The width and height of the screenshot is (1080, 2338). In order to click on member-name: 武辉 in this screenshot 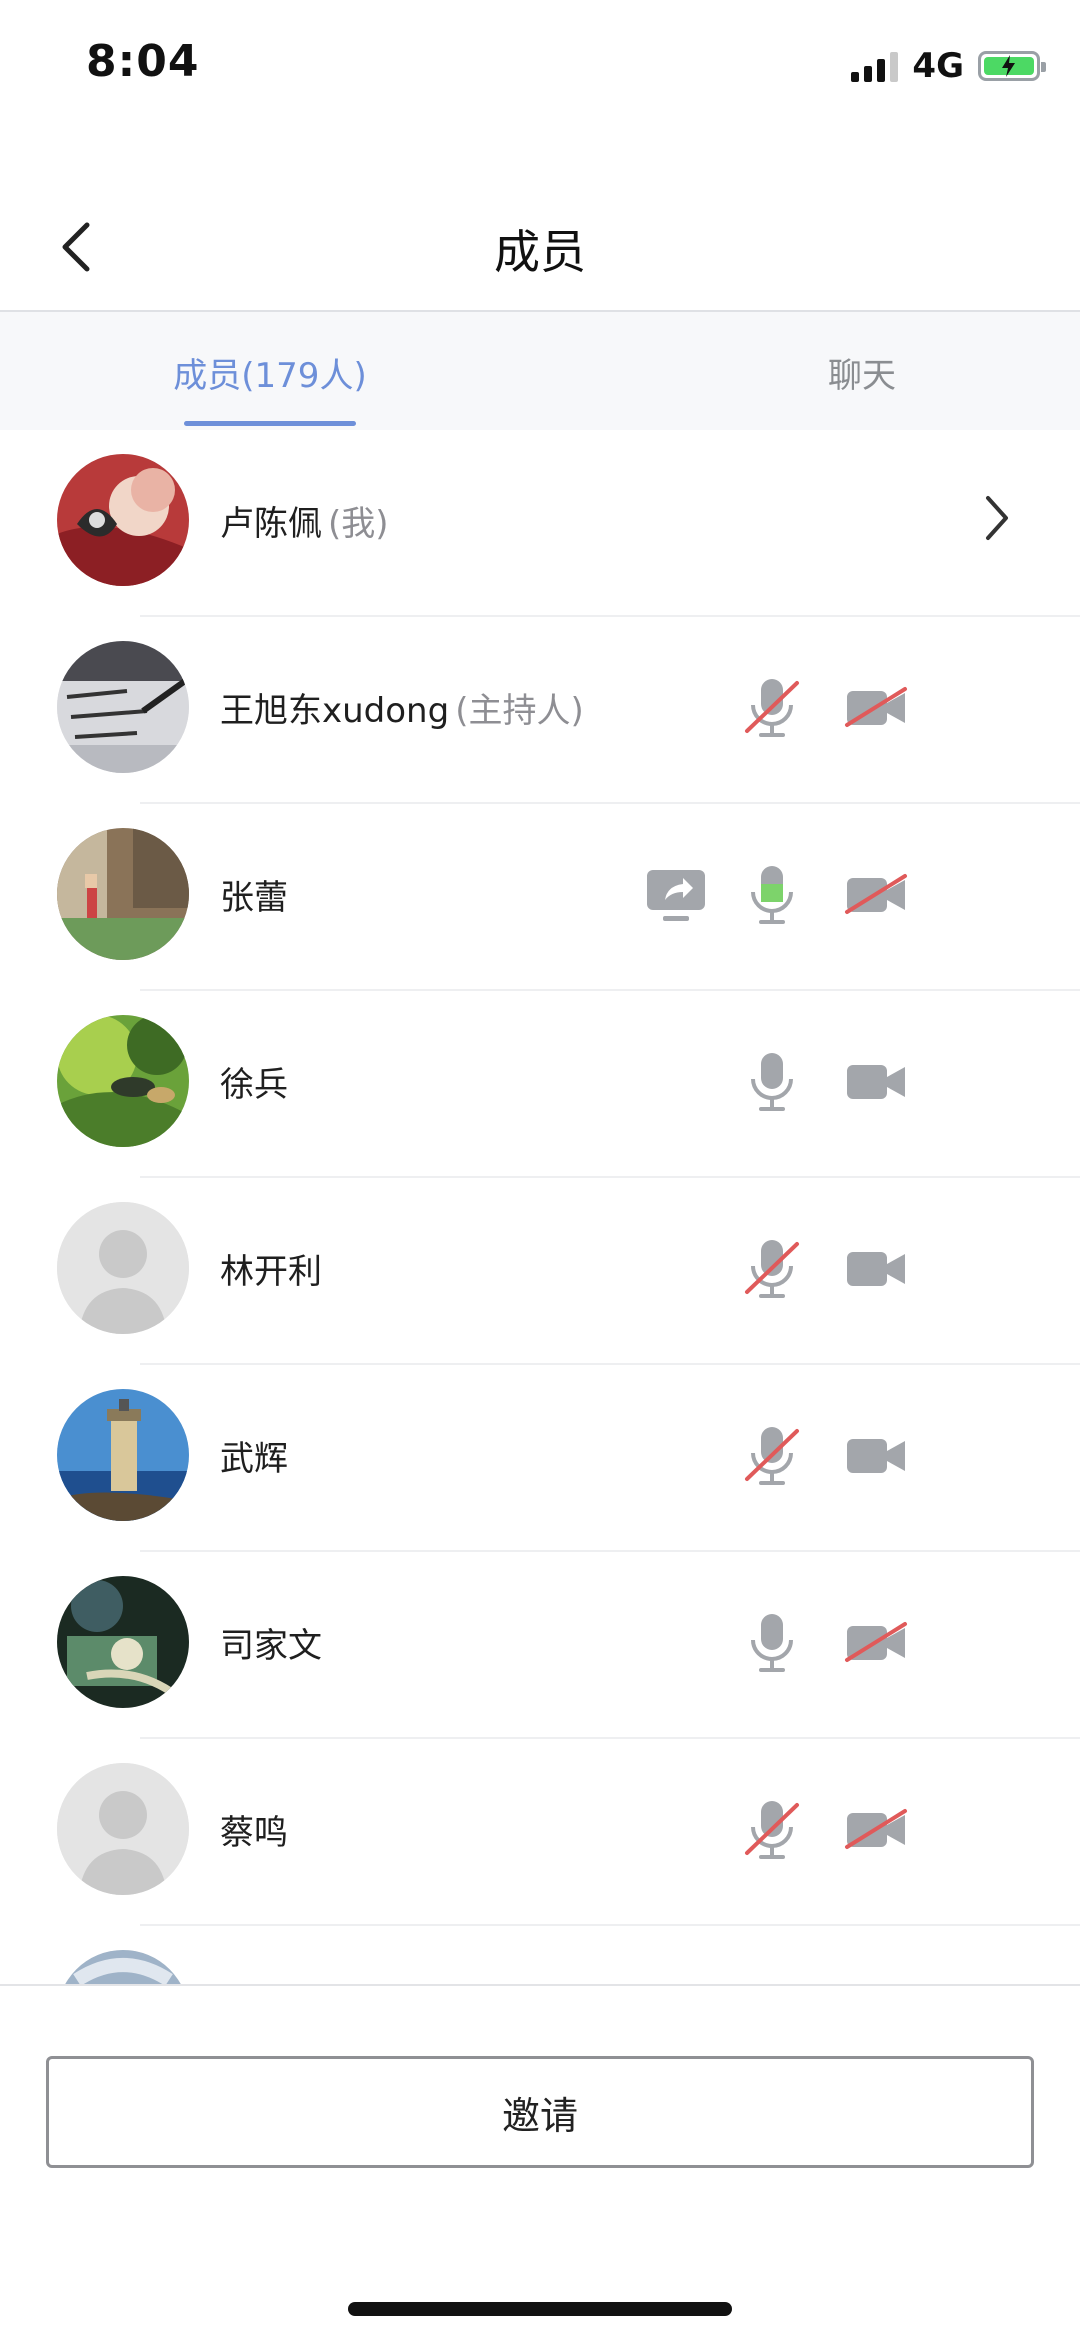, I will do `click(254, 1455)`.